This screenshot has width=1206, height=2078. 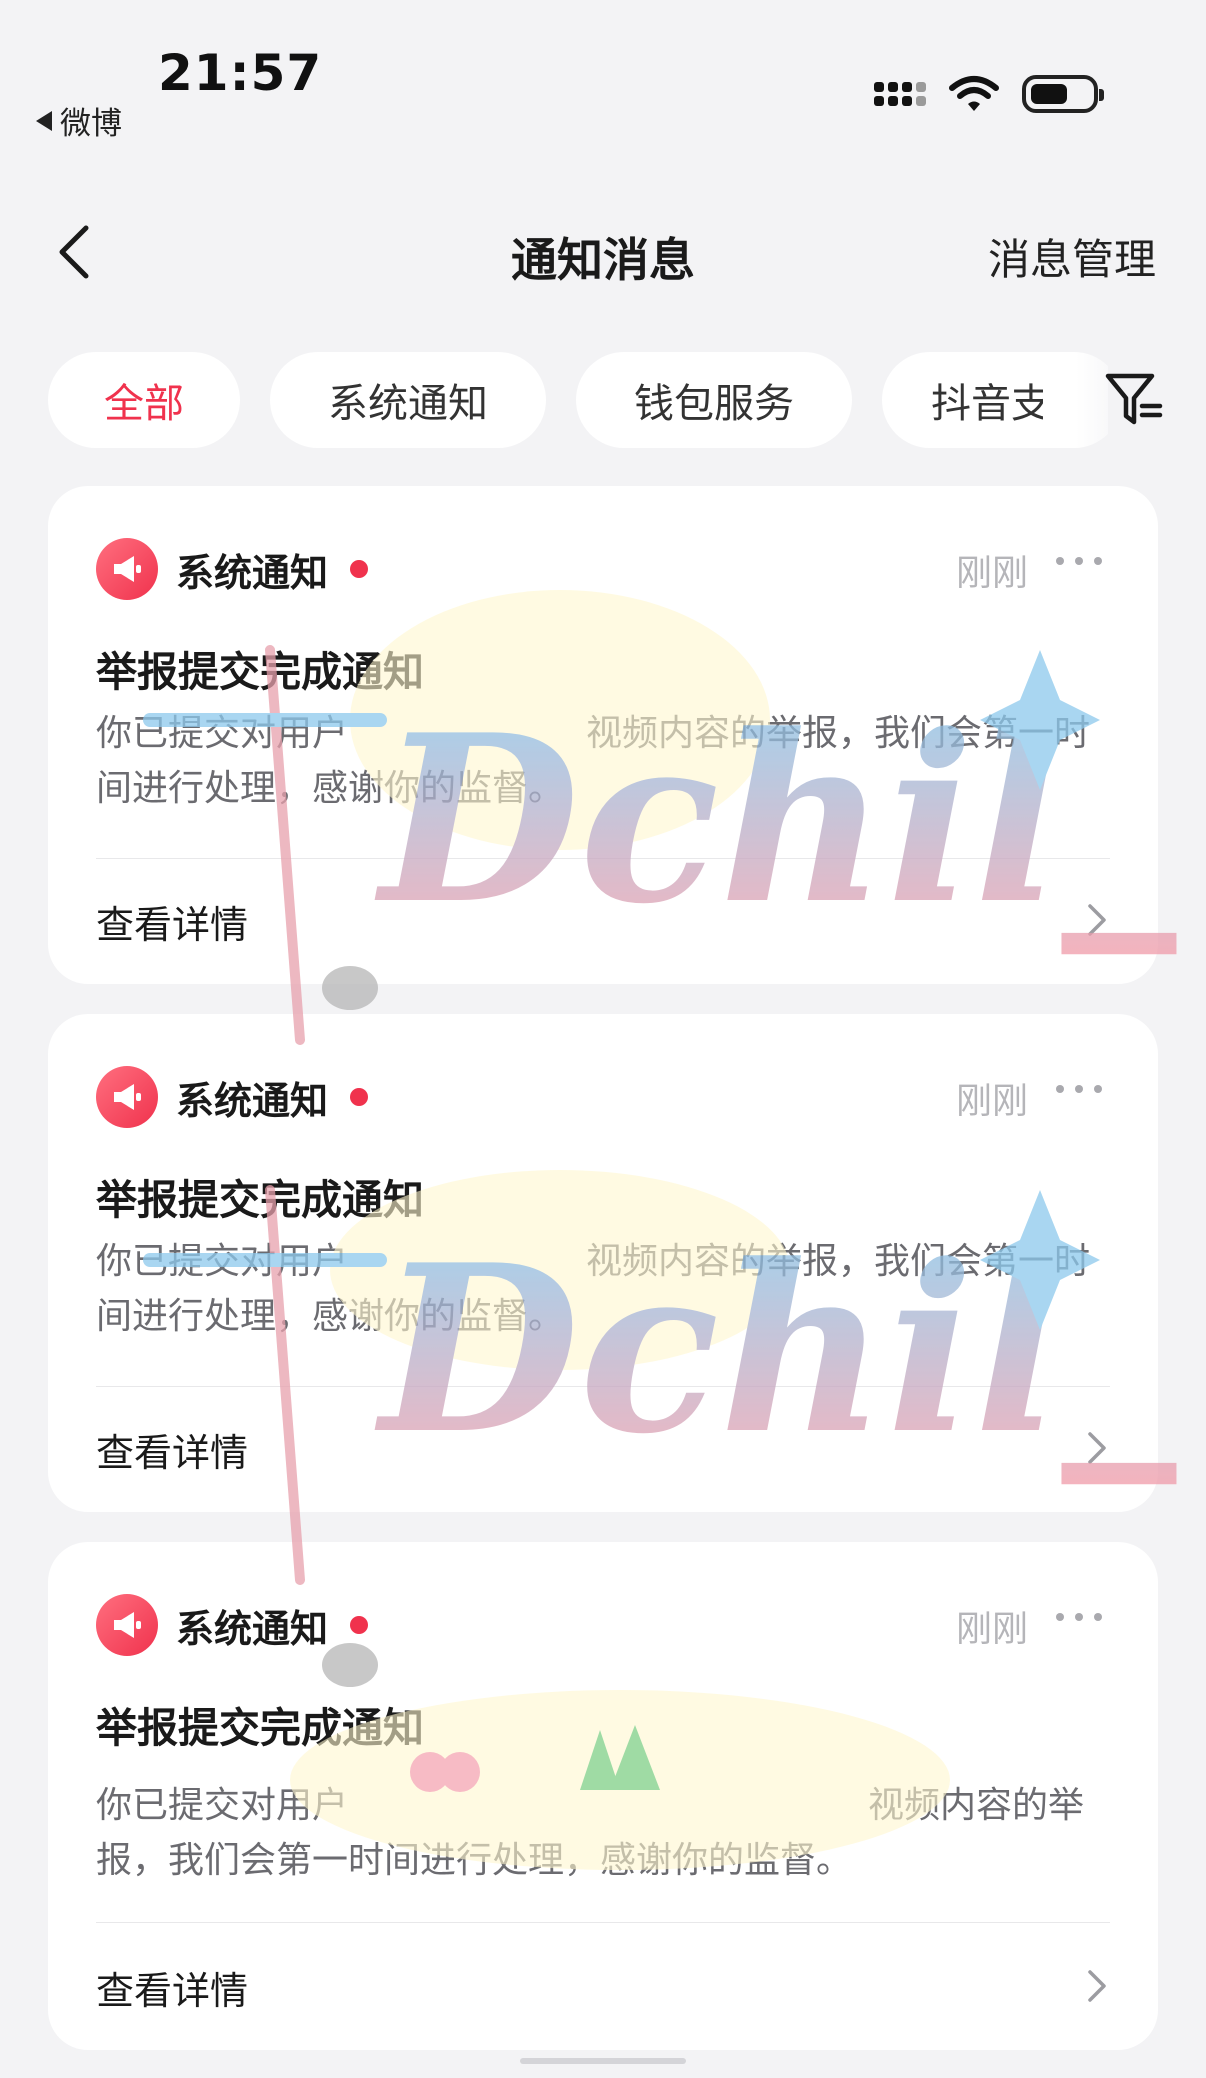 I want to click on message-settings-button: 消息管理, so click(x=1072, y=256).